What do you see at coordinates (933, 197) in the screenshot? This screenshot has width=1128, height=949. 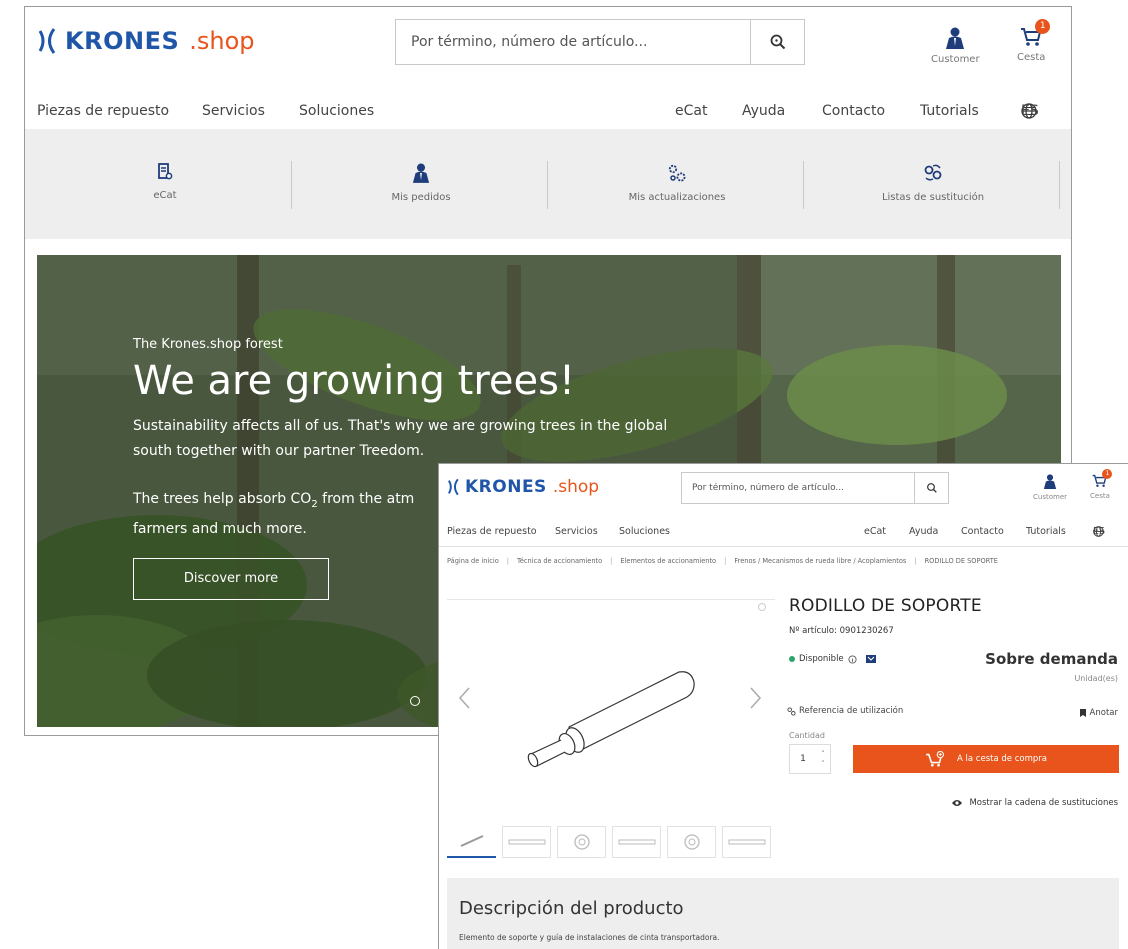 I see `quick-link-label: Listas de sustitución` at bounding box center [933, 197].